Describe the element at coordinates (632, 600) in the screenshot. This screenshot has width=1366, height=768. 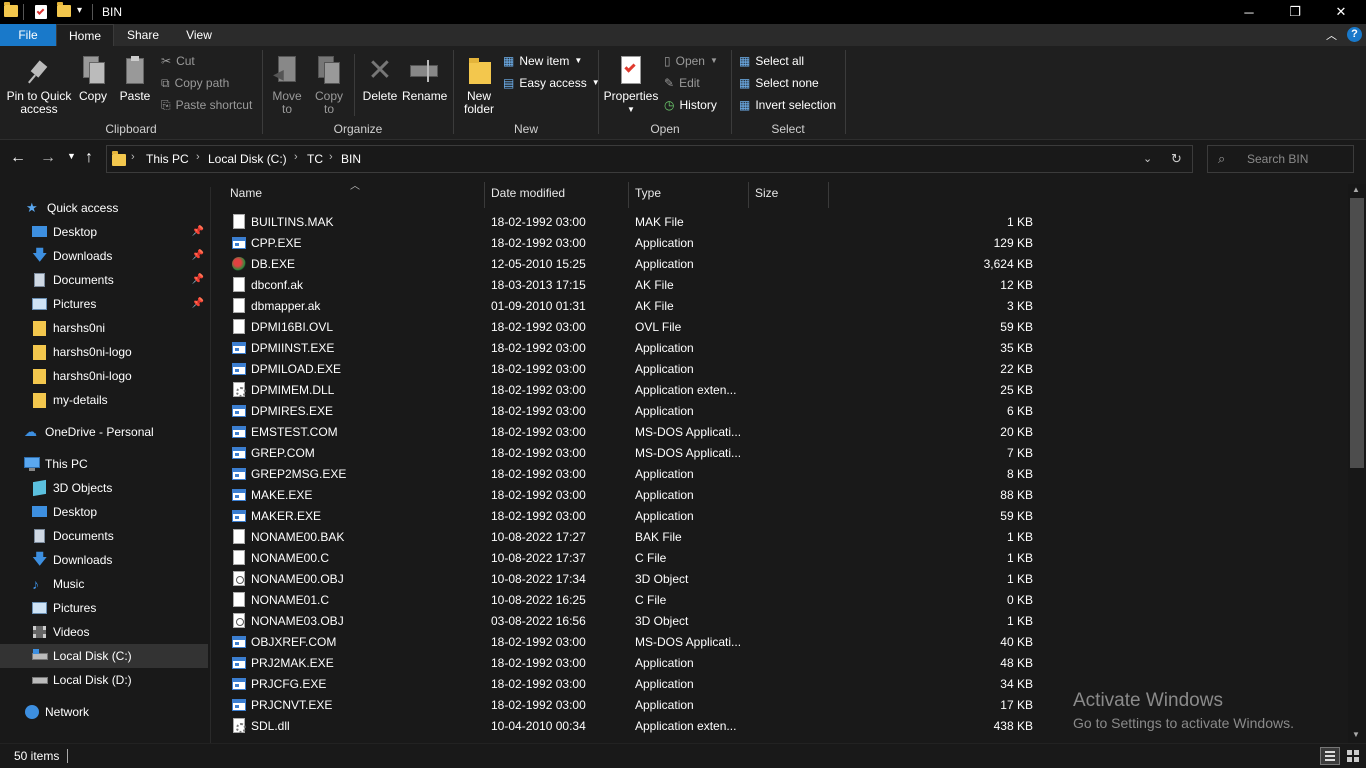
I see `table-row: NONAME01.C 10-08-2022 16:25 C File 0 KB` at that location.